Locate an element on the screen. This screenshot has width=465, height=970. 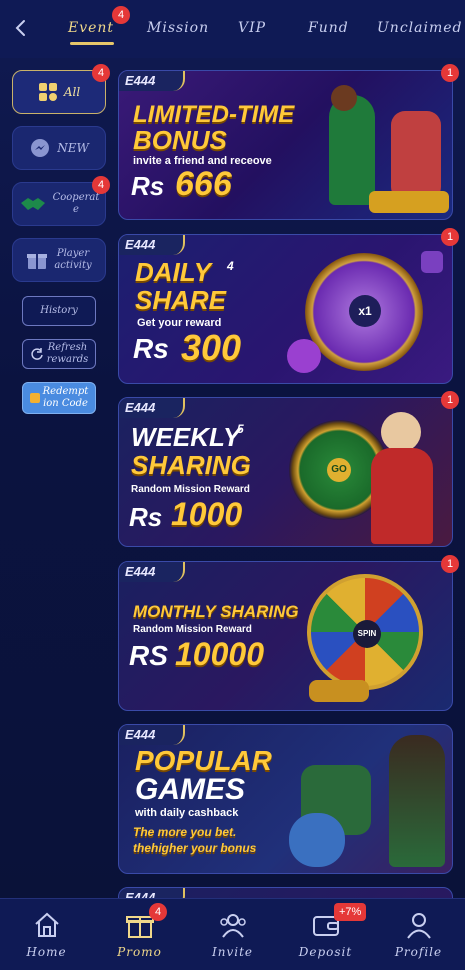
tab-event: Event is located at coordinates (91, 28).